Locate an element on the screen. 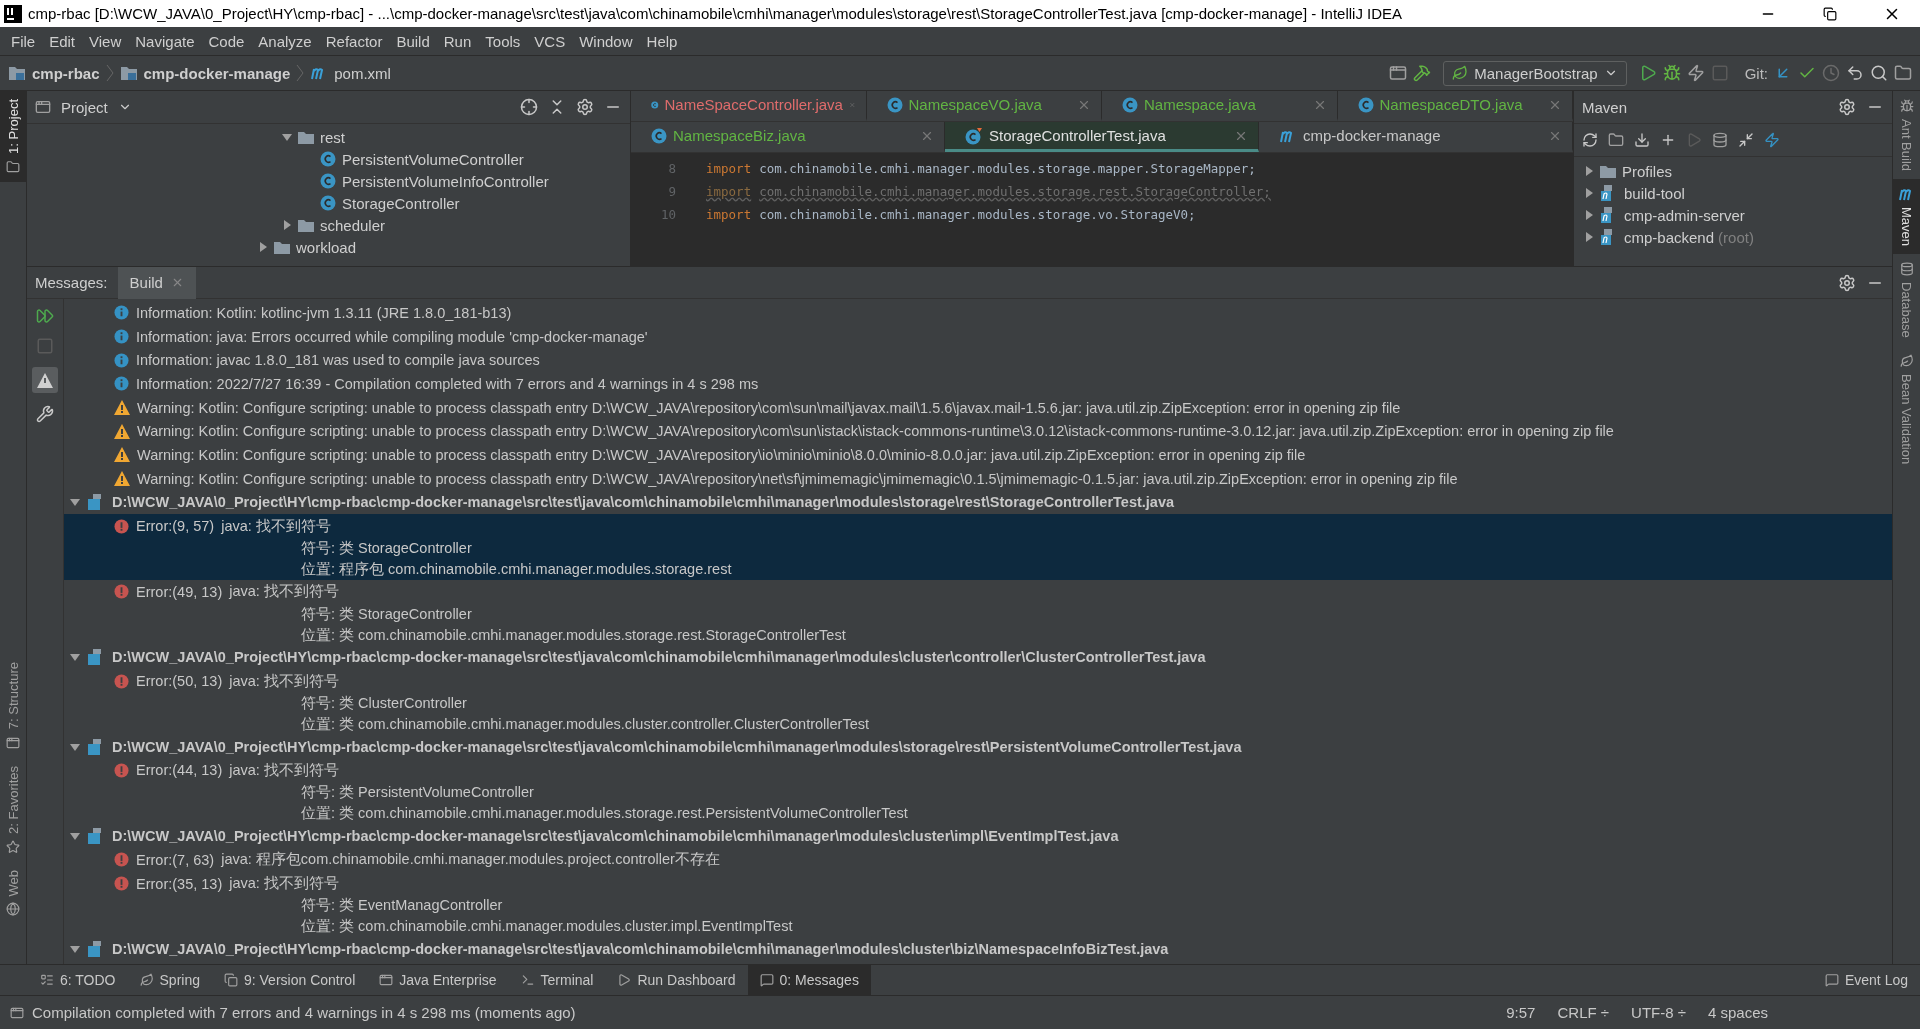 The height and width of the screenshot is (1029, 1920). menu-item: Refactor is located at coordinates (354, 41).